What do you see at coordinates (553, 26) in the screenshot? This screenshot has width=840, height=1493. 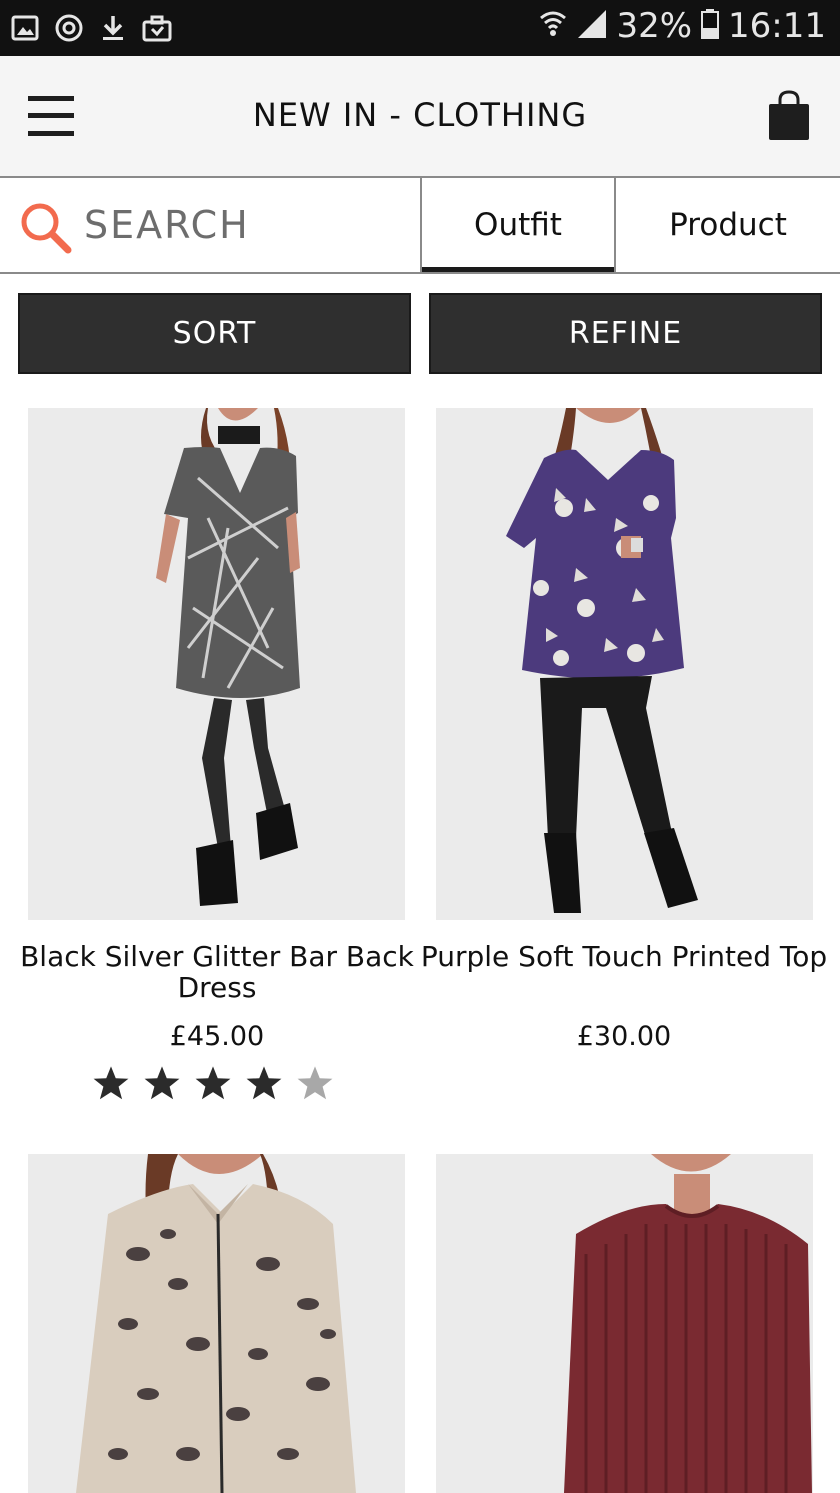 I see `wifi-icon` at bounding box center [553, 26].